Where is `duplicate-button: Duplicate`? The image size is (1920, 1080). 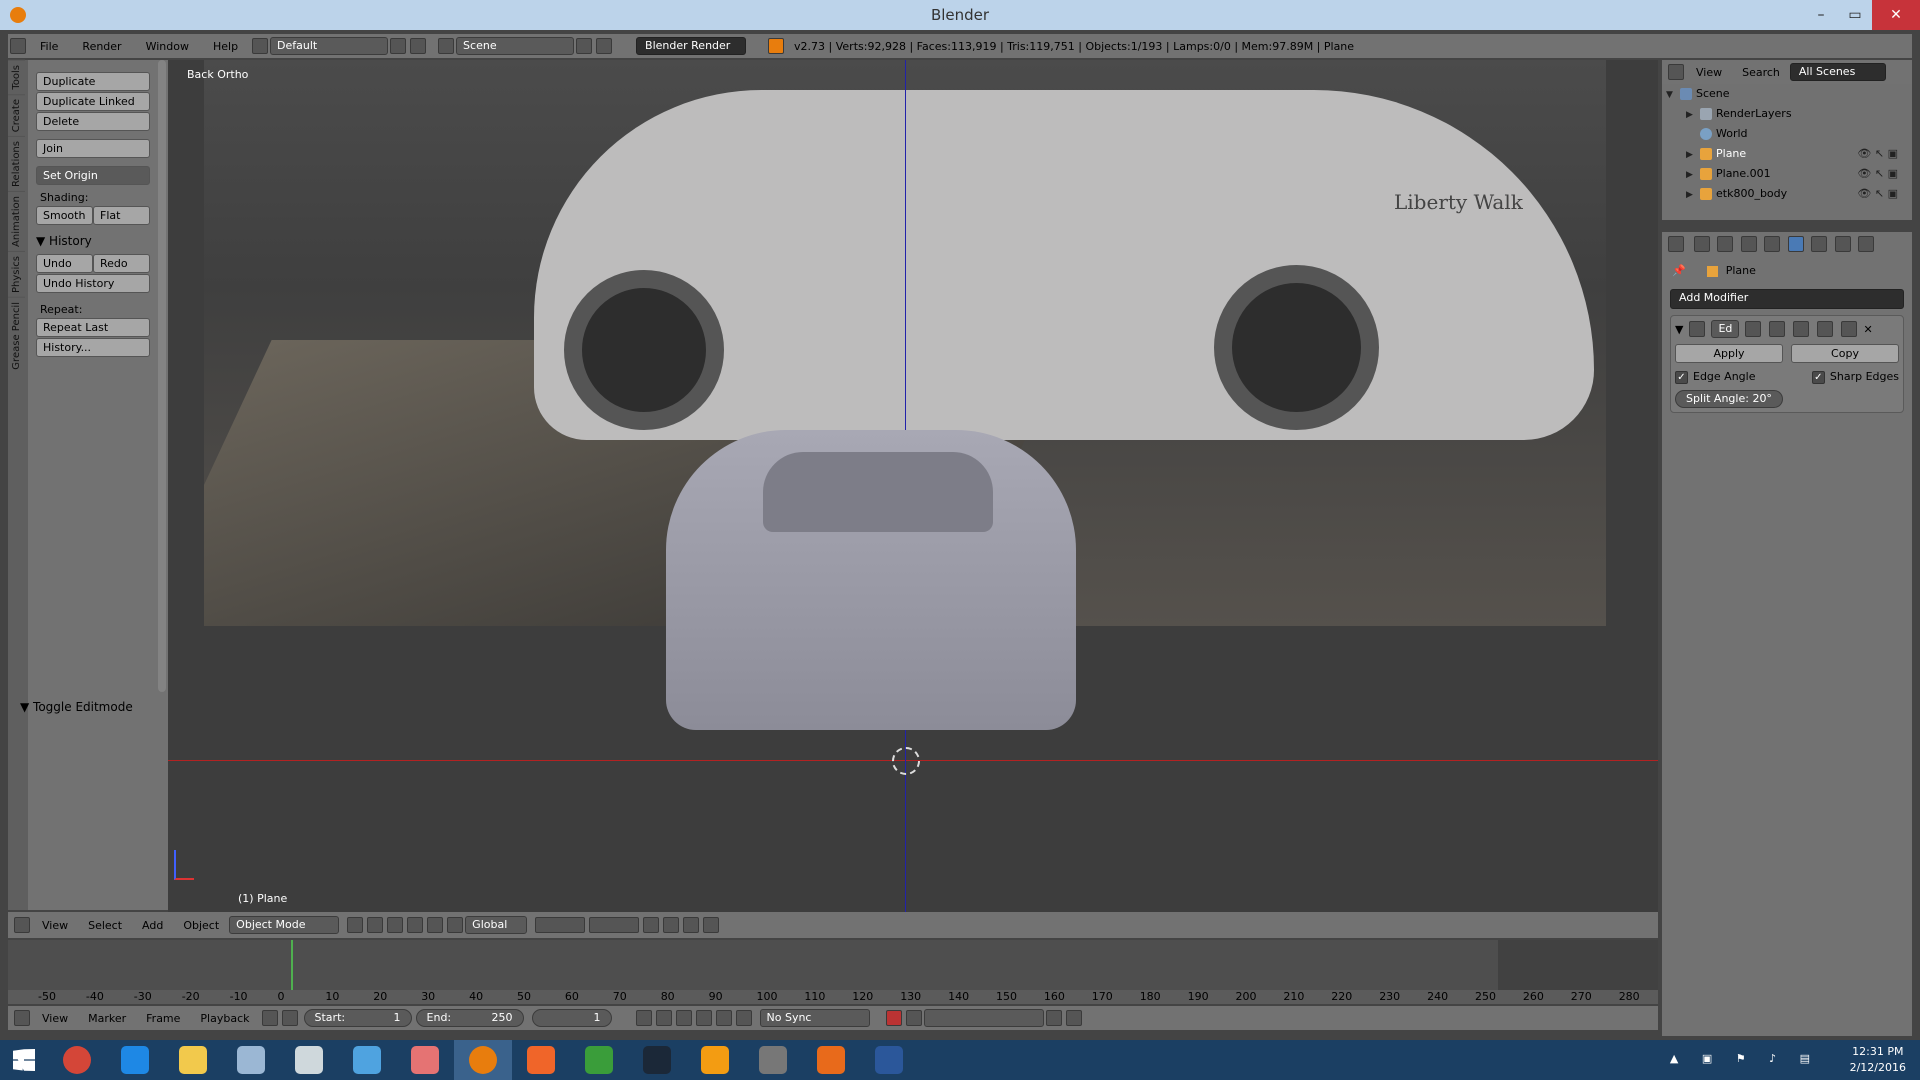
duplicate-button: Duplicate is located at coordinates (93, 81).